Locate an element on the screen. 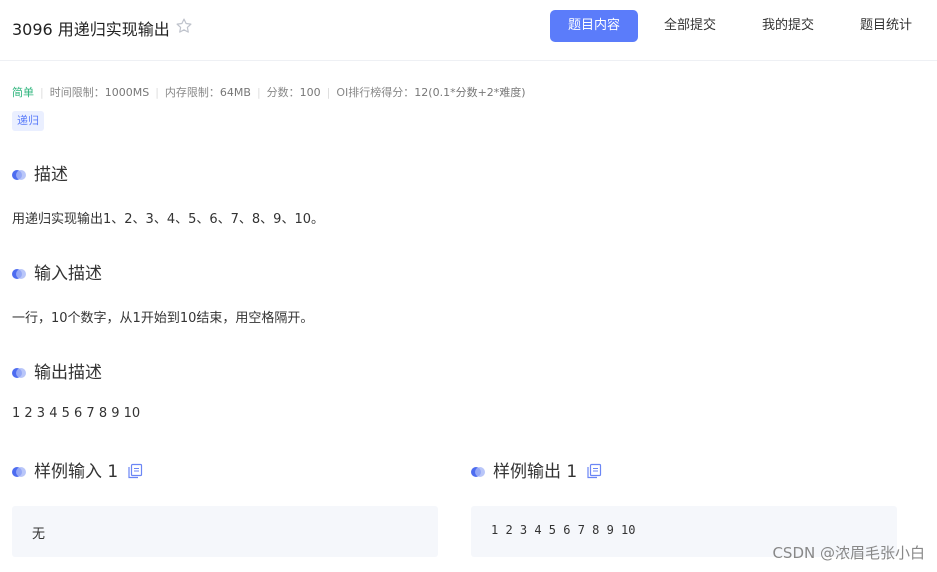 This screenshot has height=572, width=937. tab-problem-content: 题目内容 is located at coordinates (594, 26).